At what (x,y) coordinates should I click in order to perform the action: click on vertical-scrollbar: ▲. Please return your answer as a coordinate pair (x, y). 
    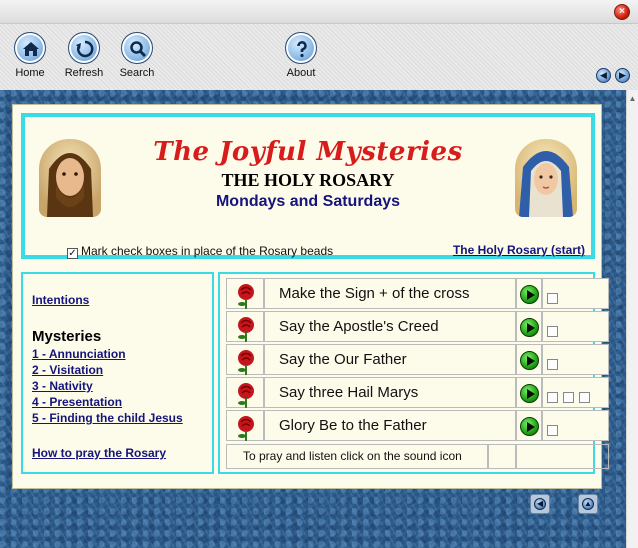
    Looking at the image, I should click on (632, 319).